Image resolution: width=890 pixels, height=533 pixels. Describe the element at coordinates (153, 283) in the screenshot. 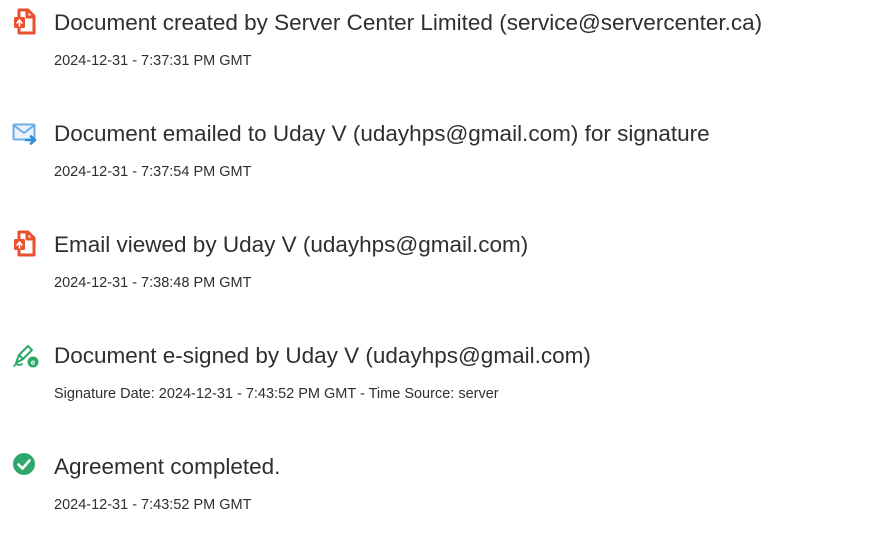

I see `event-timestamp: 2024-12-31 - 7:38:48 PM GMT` at that location.